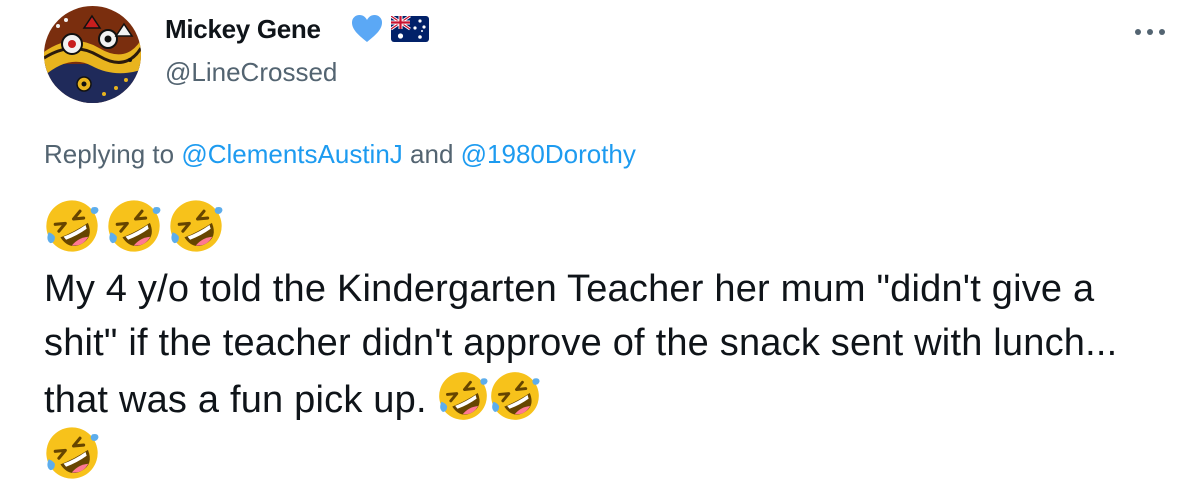 Image resolution: width=1190 pixels, height=492 pixels. I want to click on leading-emoji-row, so click(134, 226).